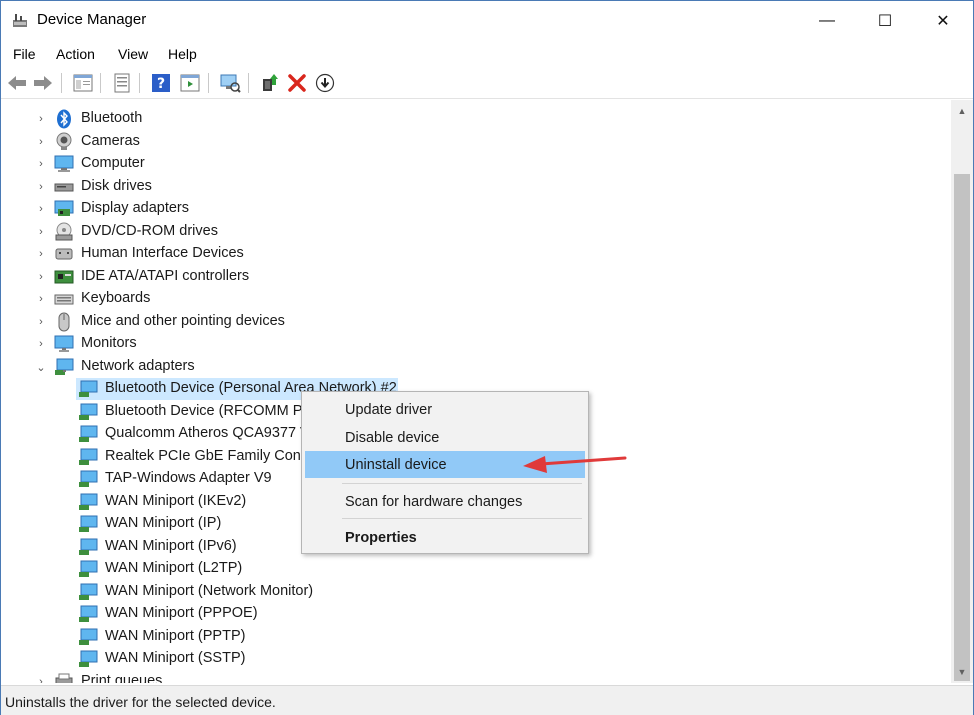 The image size is (974, 715). Describe the element at coordinates (476, 209) in the screenshot. I see `tree-item-display-adapters: › Display adapters` at that location.